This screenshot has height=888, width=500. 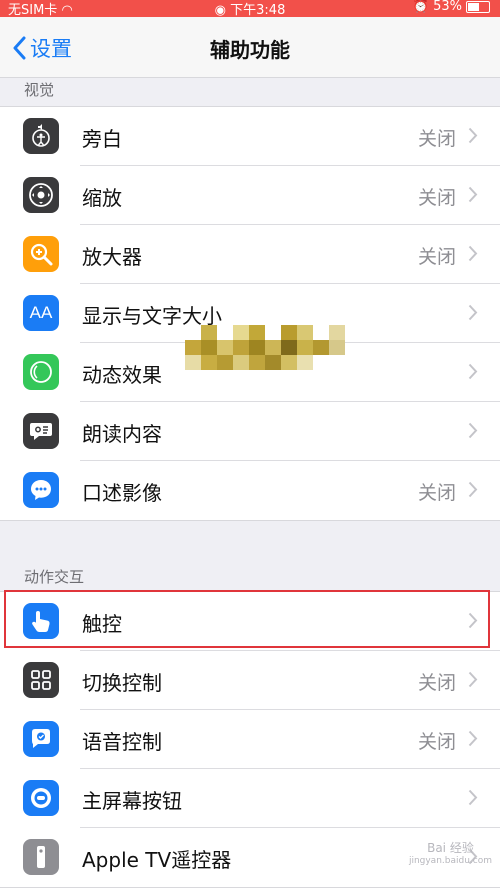 I want to click on item-label: Apple TV遥控器, so click(x=157, y=860).